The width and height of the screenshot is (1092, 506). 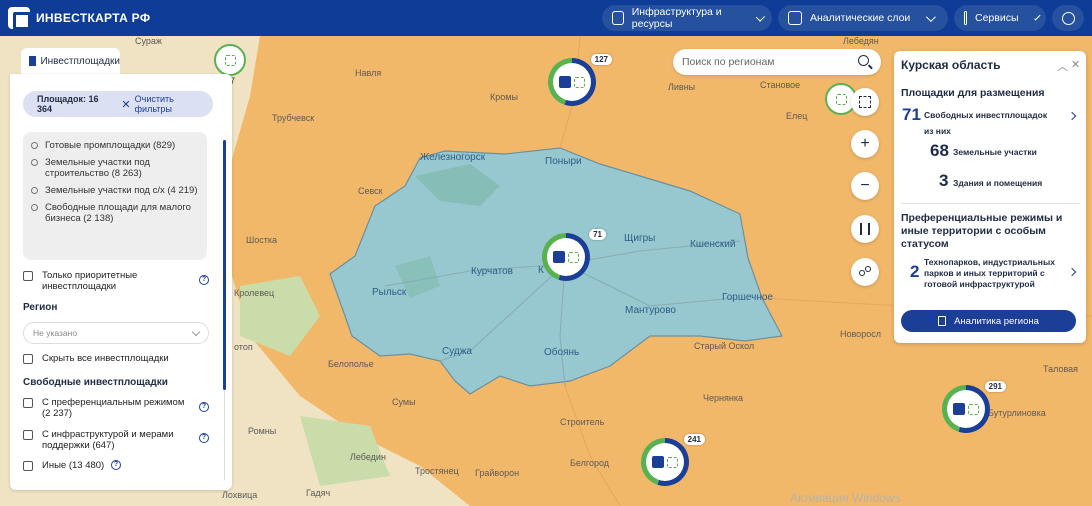 What do you see at coordinates (224, 265) in the screenshot?
I see `scrollbar-thumb` at bounding box center [224, 265].